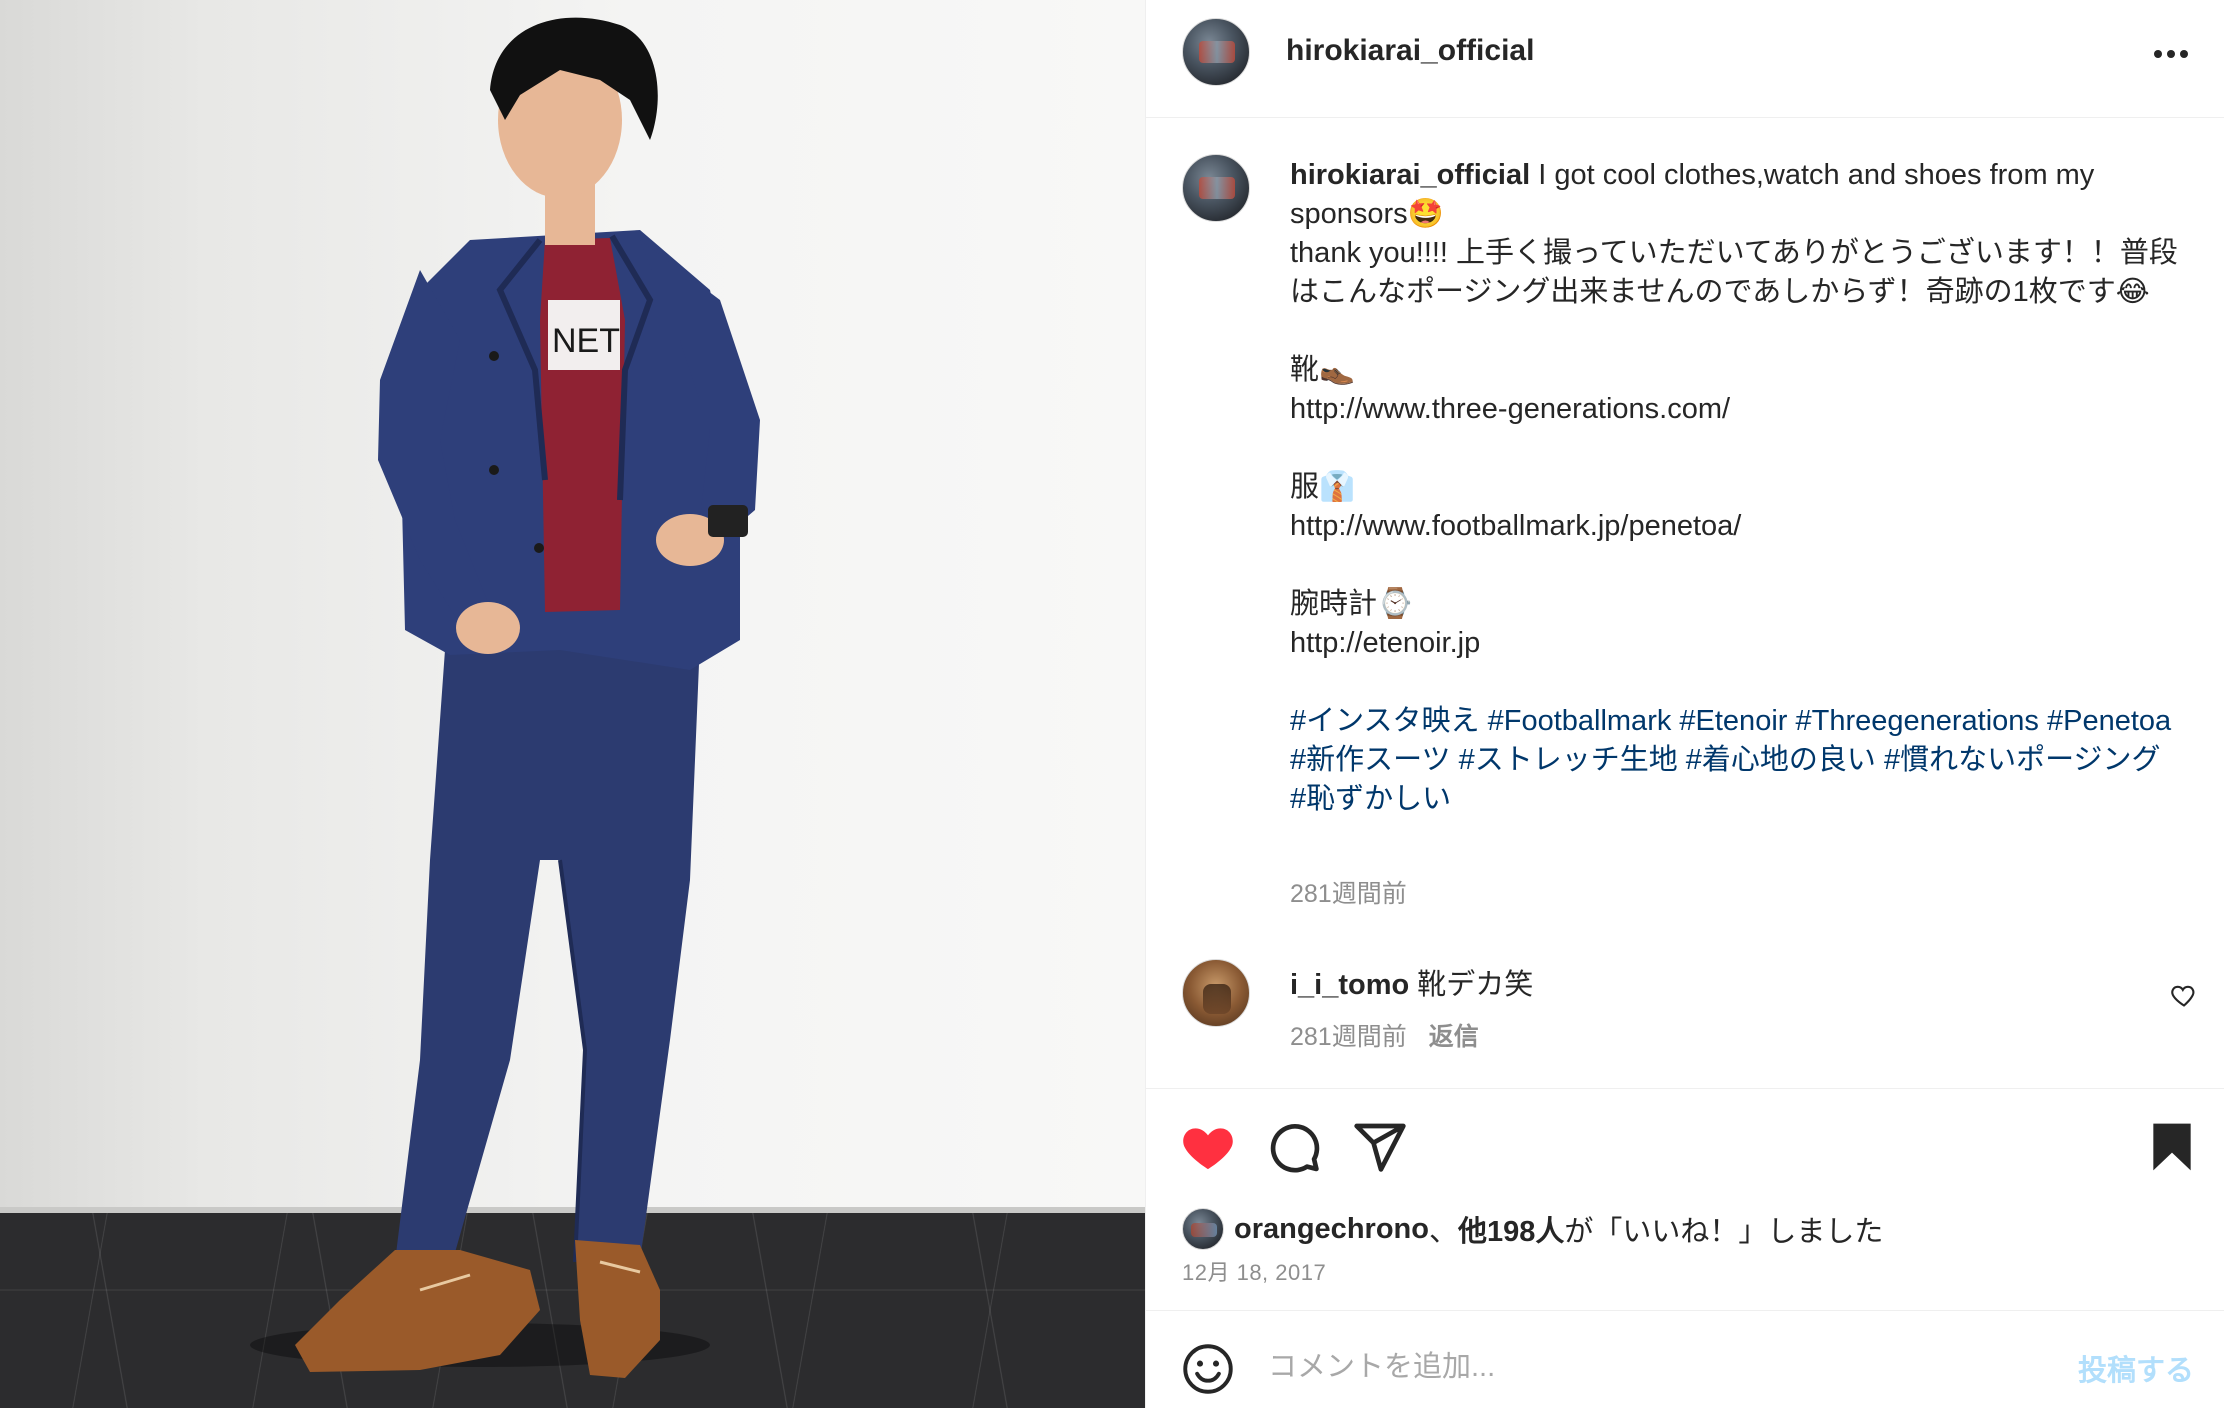 This screenshot has height=1408, width=2224. I want to click on add-comment-bar: 投稿する, so click(1685, 1359).